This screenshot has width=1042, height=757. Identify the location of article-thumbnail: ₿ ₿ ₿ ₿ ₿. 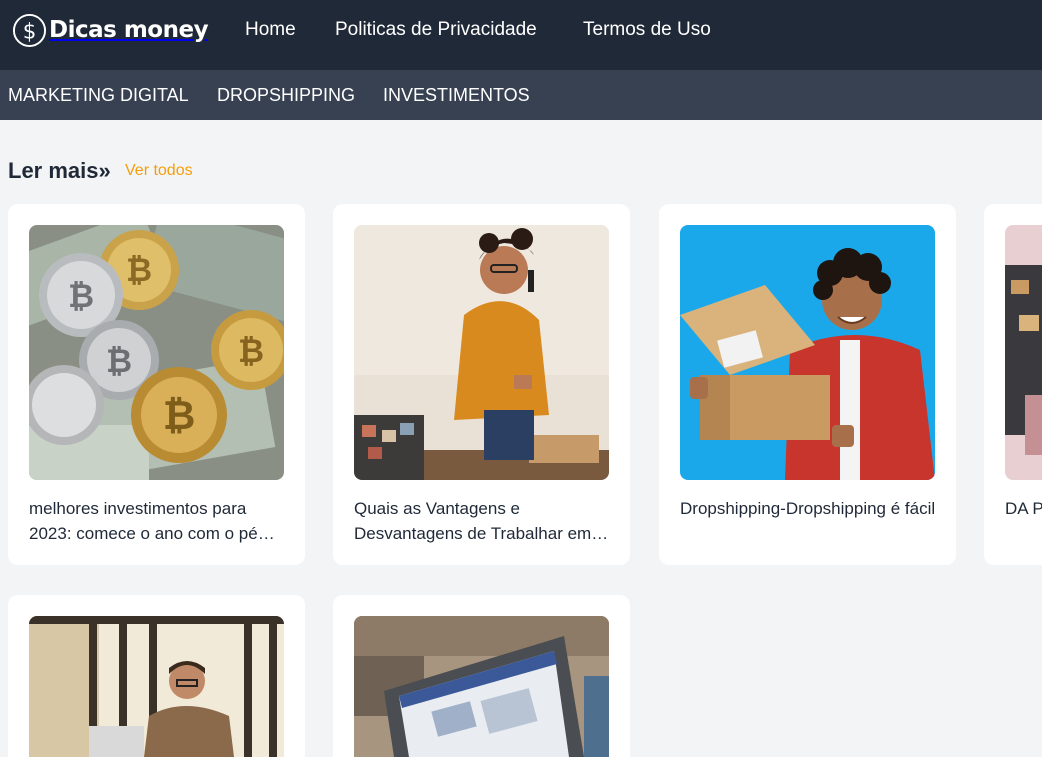
(156, 352).